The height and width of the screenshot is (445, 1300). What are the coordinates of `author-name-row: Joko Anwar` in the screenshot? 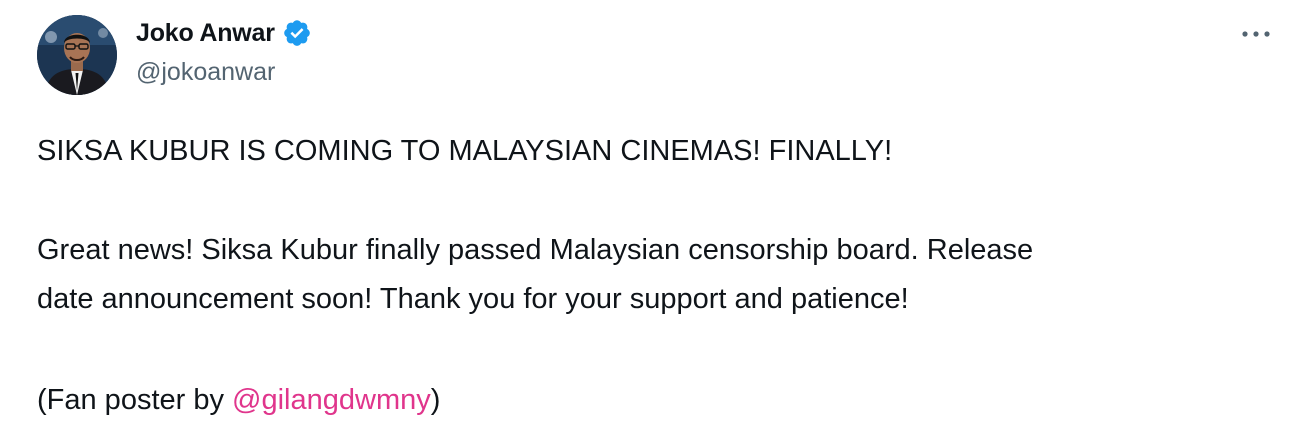 It's located at (224, 33).